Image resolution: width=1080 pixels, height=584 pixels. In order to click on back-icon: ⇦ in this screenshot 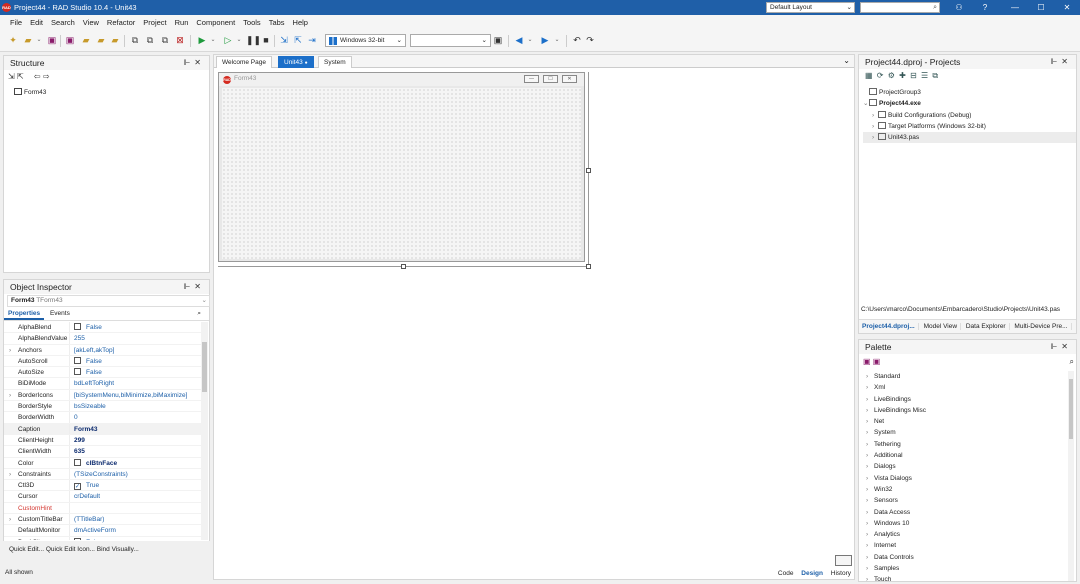, I will do `click(37, 76)`.